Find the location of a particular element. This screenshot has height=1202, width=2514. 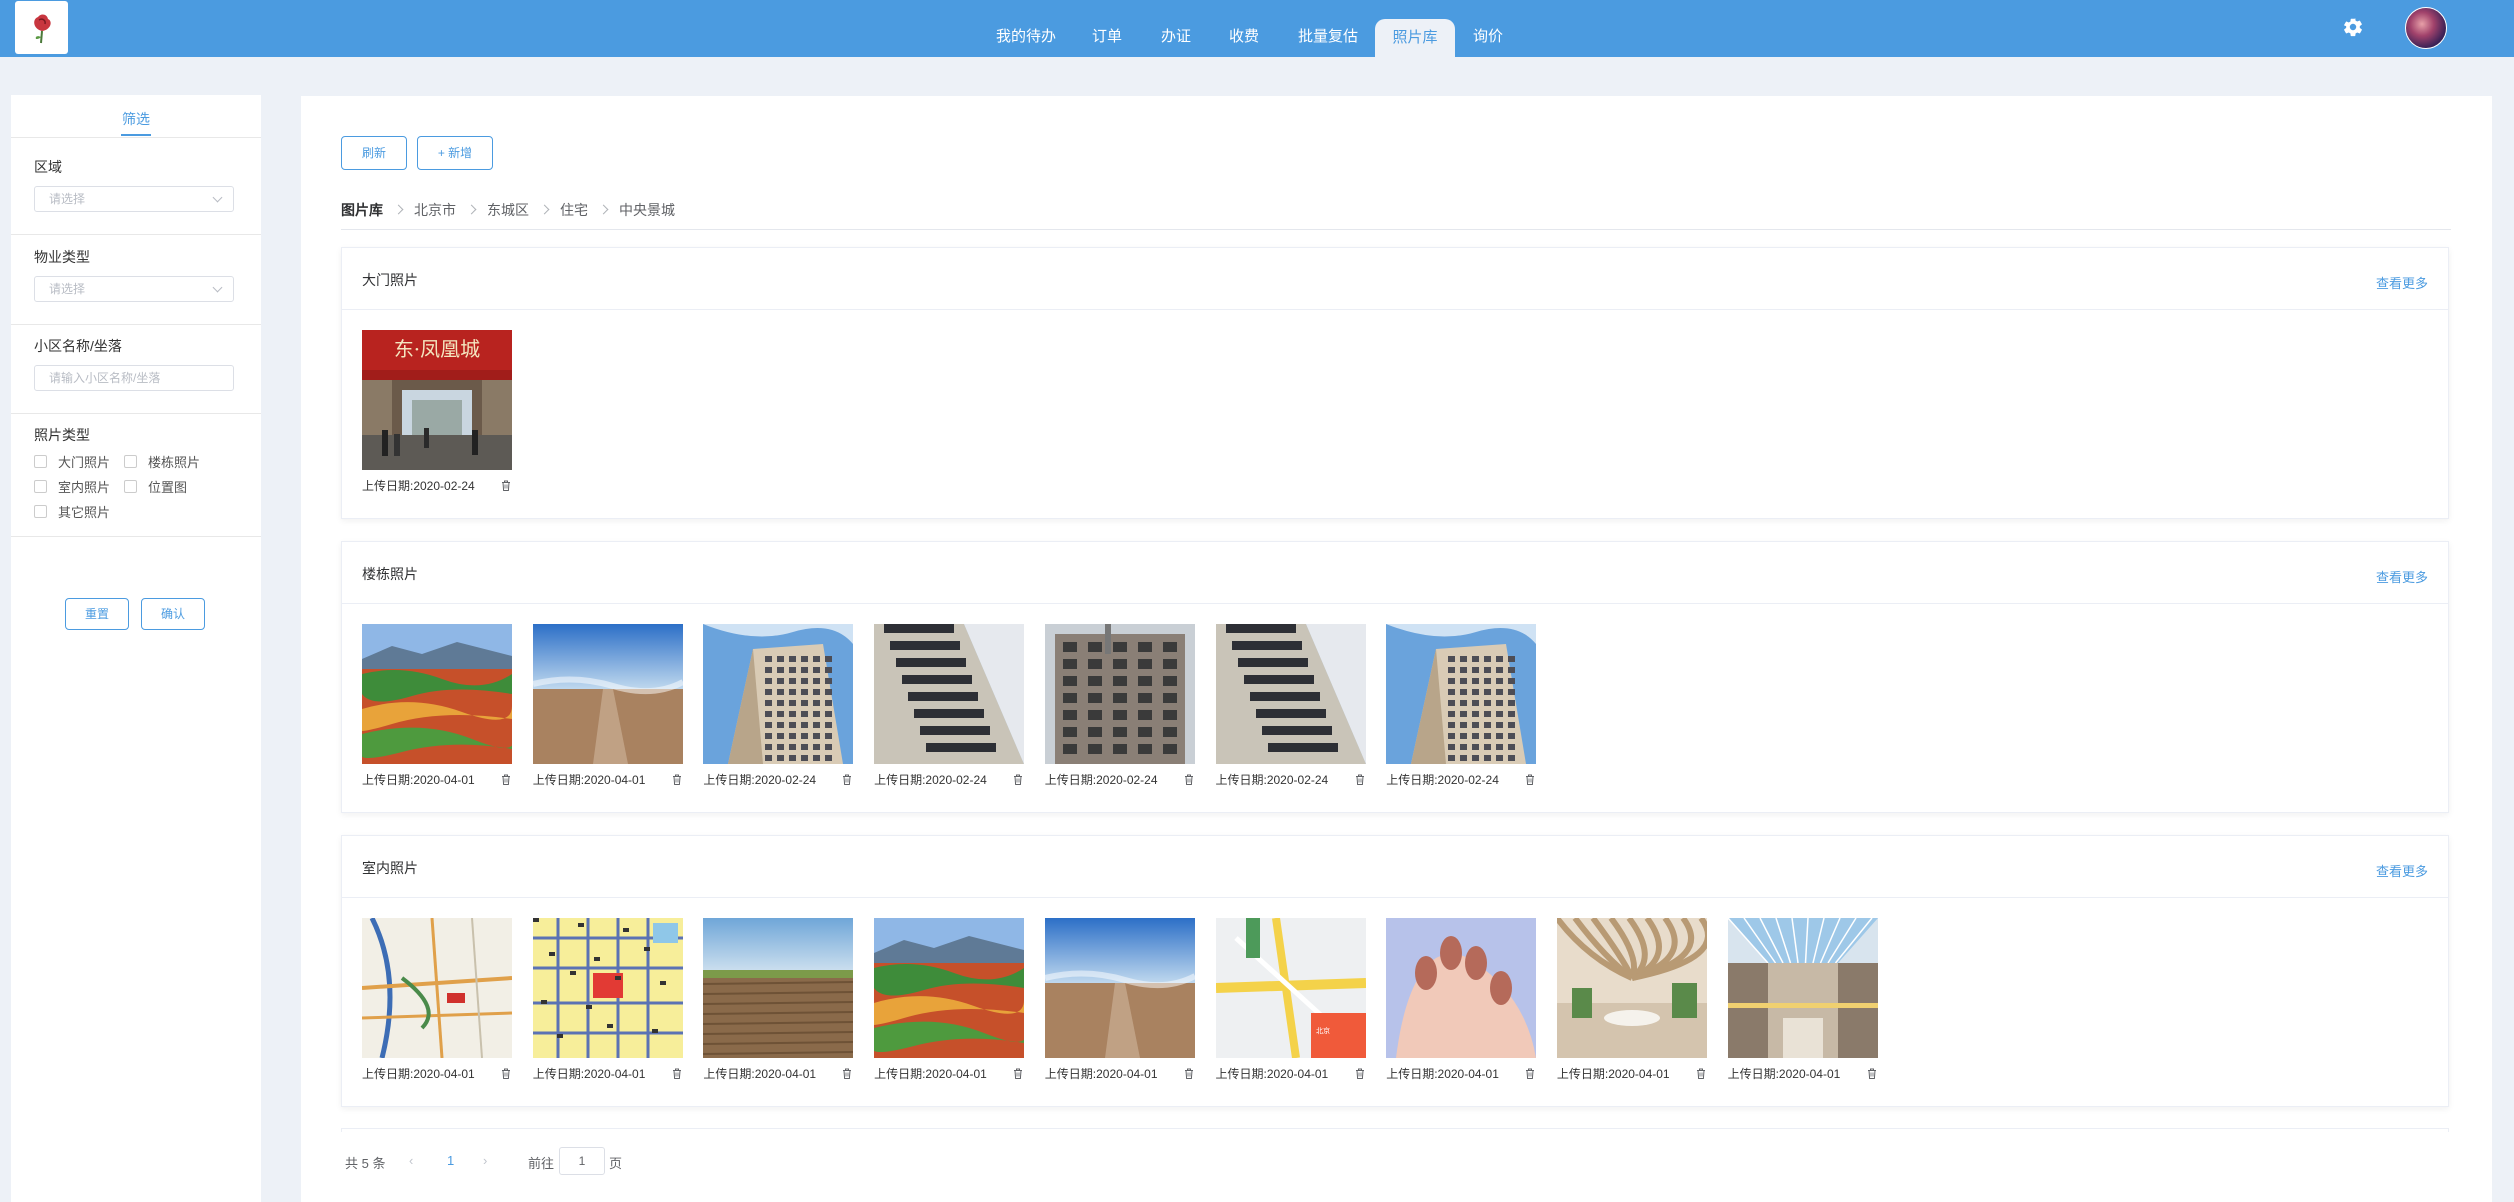

photo-thumbnail: 东·凤凰城 is located at coordinates (437, 400).